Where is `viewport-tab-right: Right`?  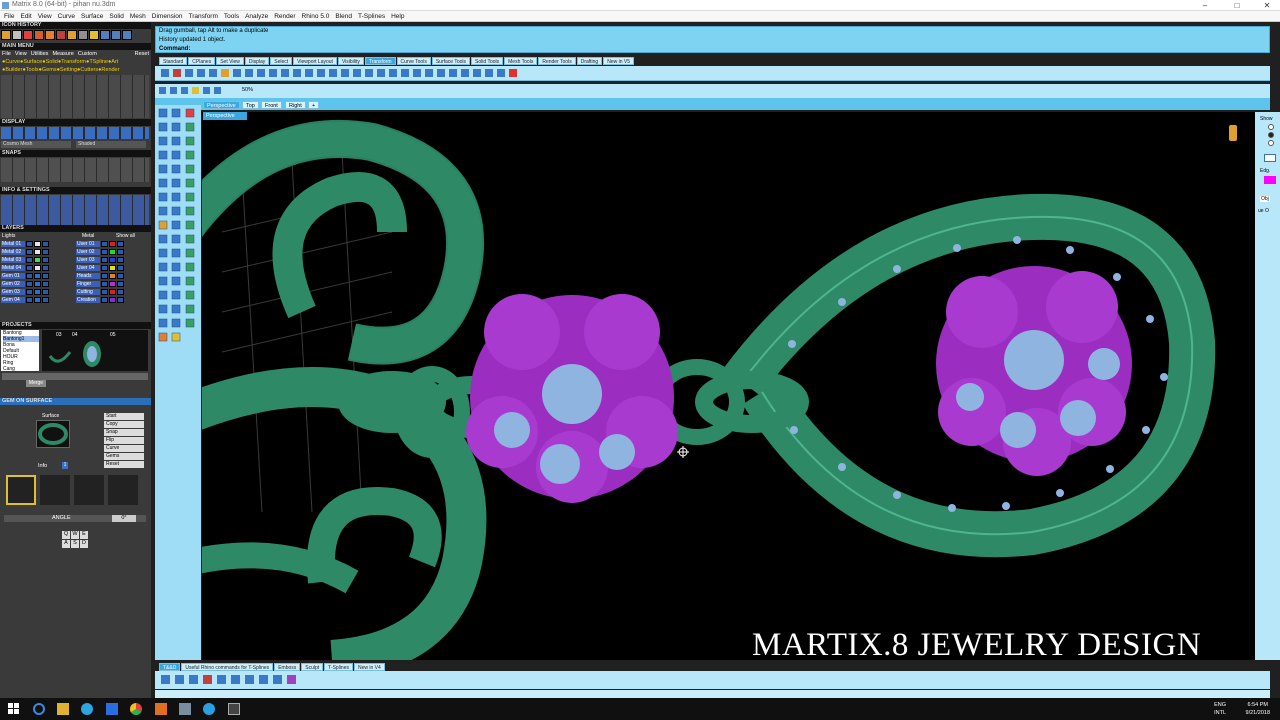 viewport-tab-right: Right is located at coordinates (295, 105).